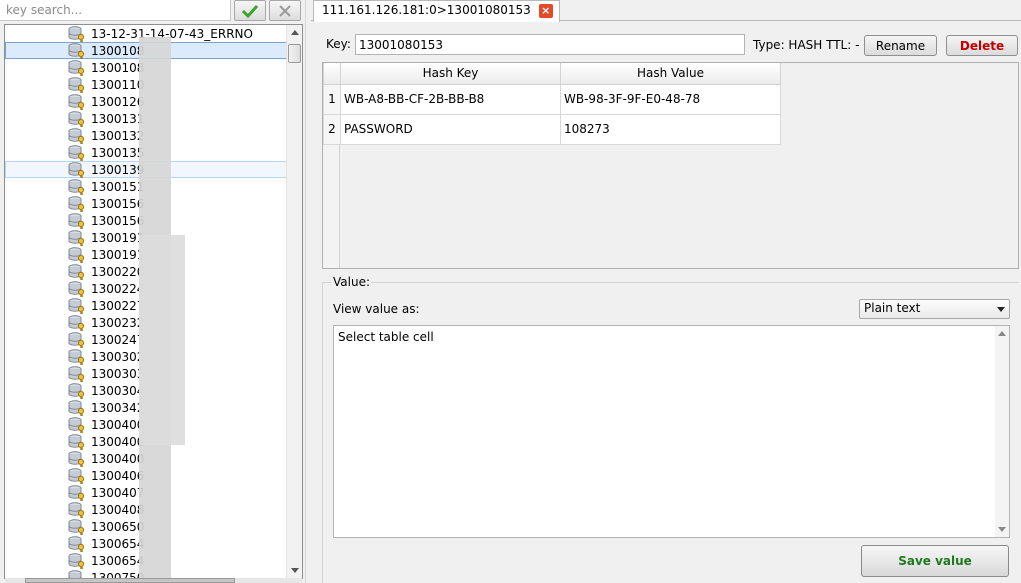 The width and height of the screenshot is (1021, 583). What do you see at coordinates (332, 74) in the screenshot?
I see `row-number-header` at bounding box center [332, 74].